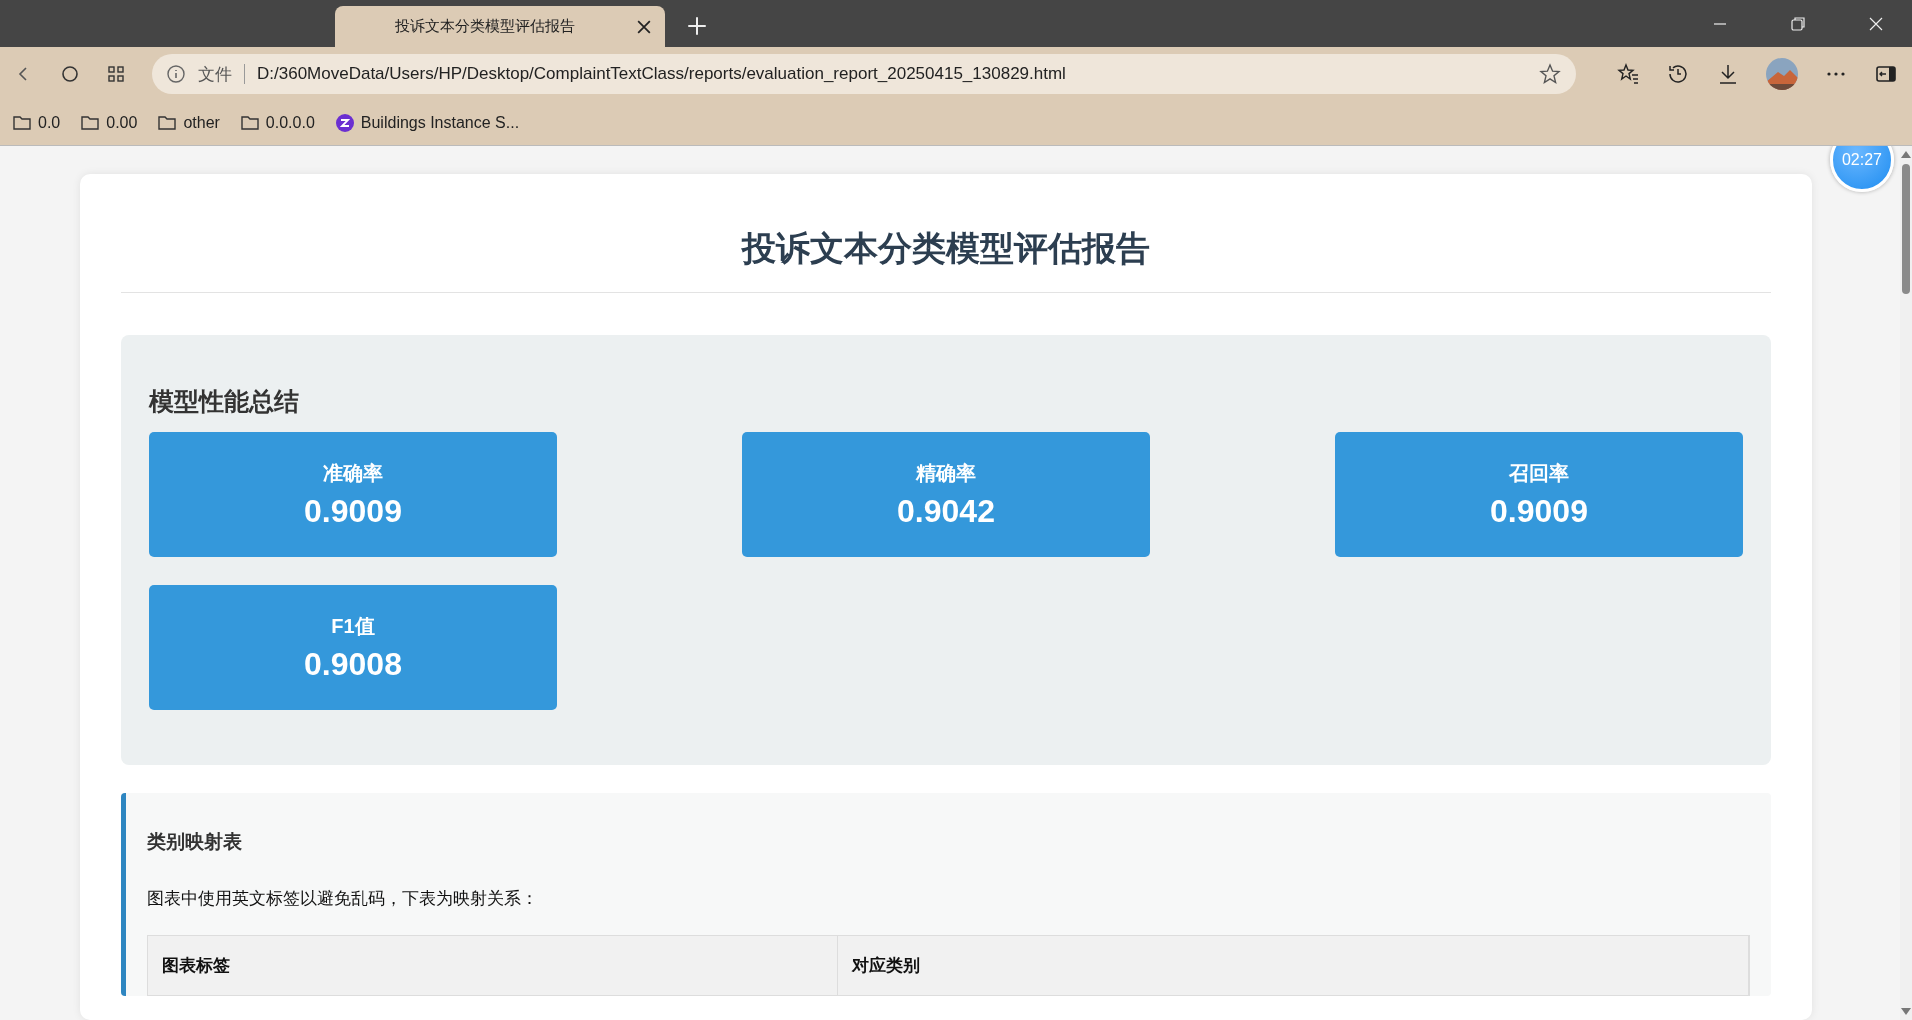 The height and width of the screenshot is (1020, 1912). What do you see at coordinates (697, 26) in the screenshot?
I see `new-tab-icon` at bounding box center [697, 26].